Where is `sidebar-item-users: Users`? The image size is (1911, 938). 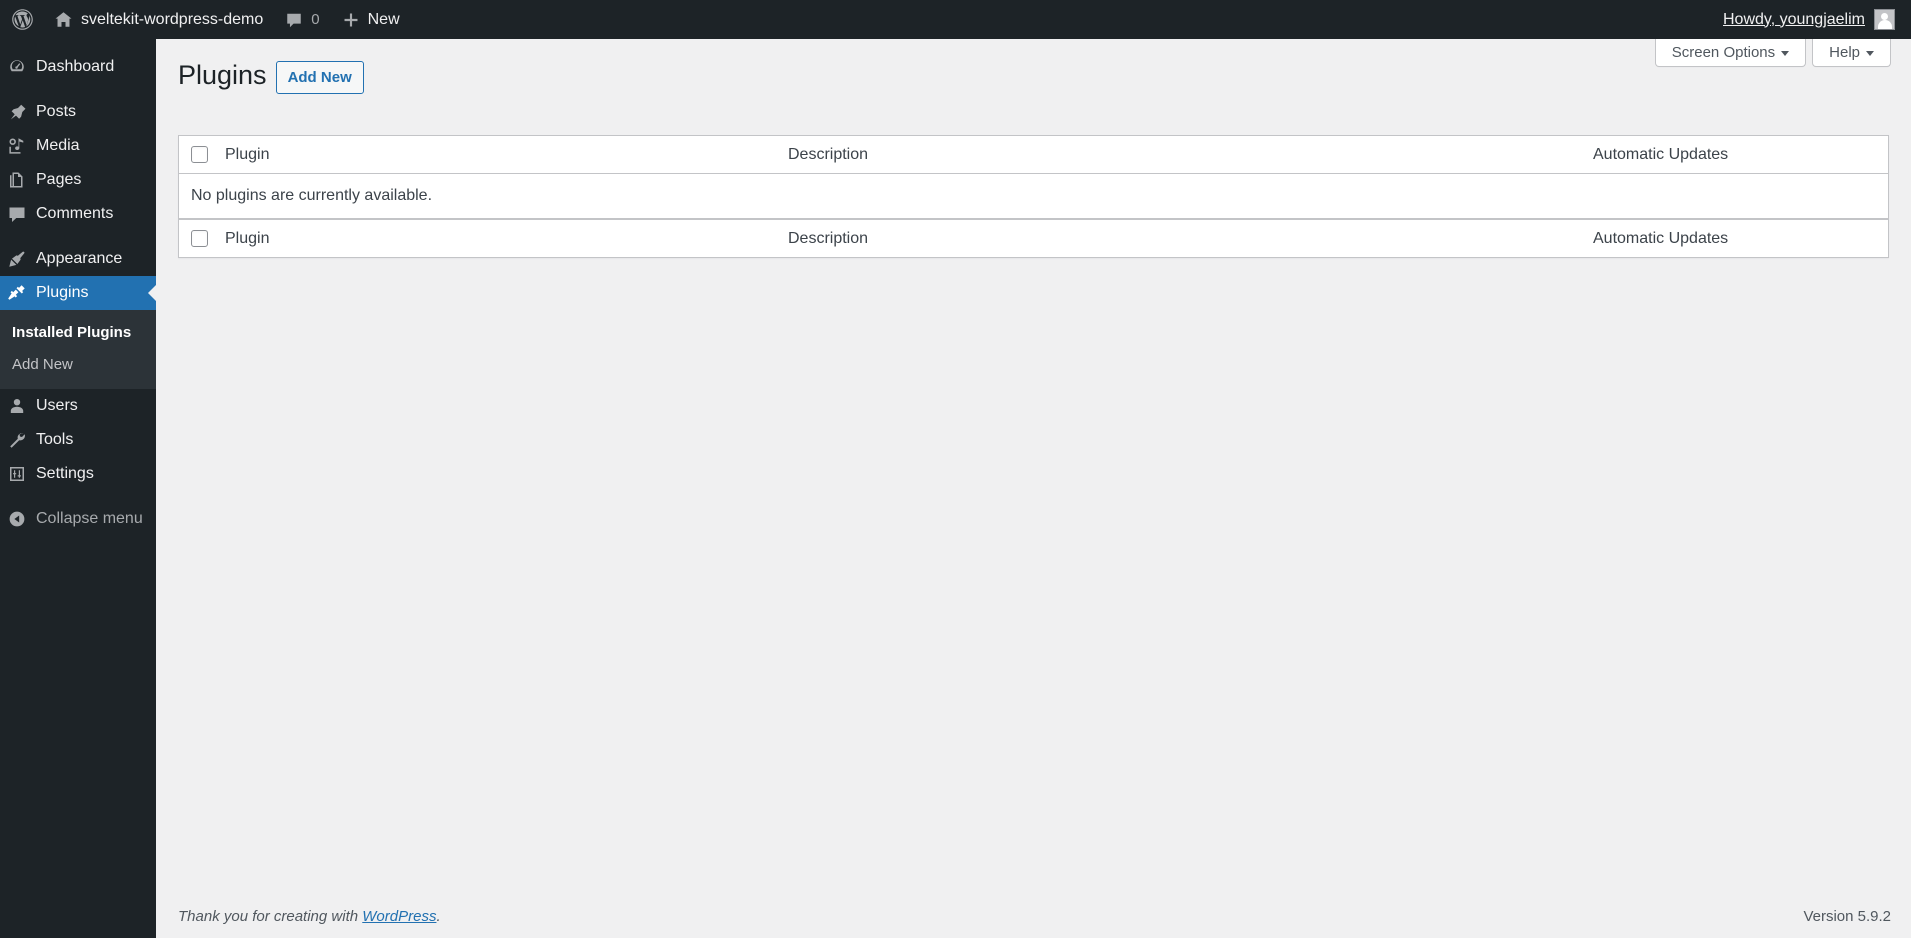 sidebar-item-users: Users is located at coordinates (78, 406).